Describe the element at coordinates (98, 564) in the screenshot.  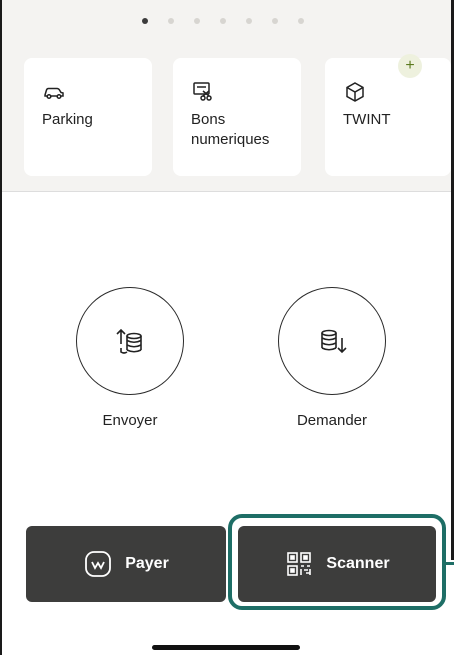
I see `twint-logo-icon` at that location.